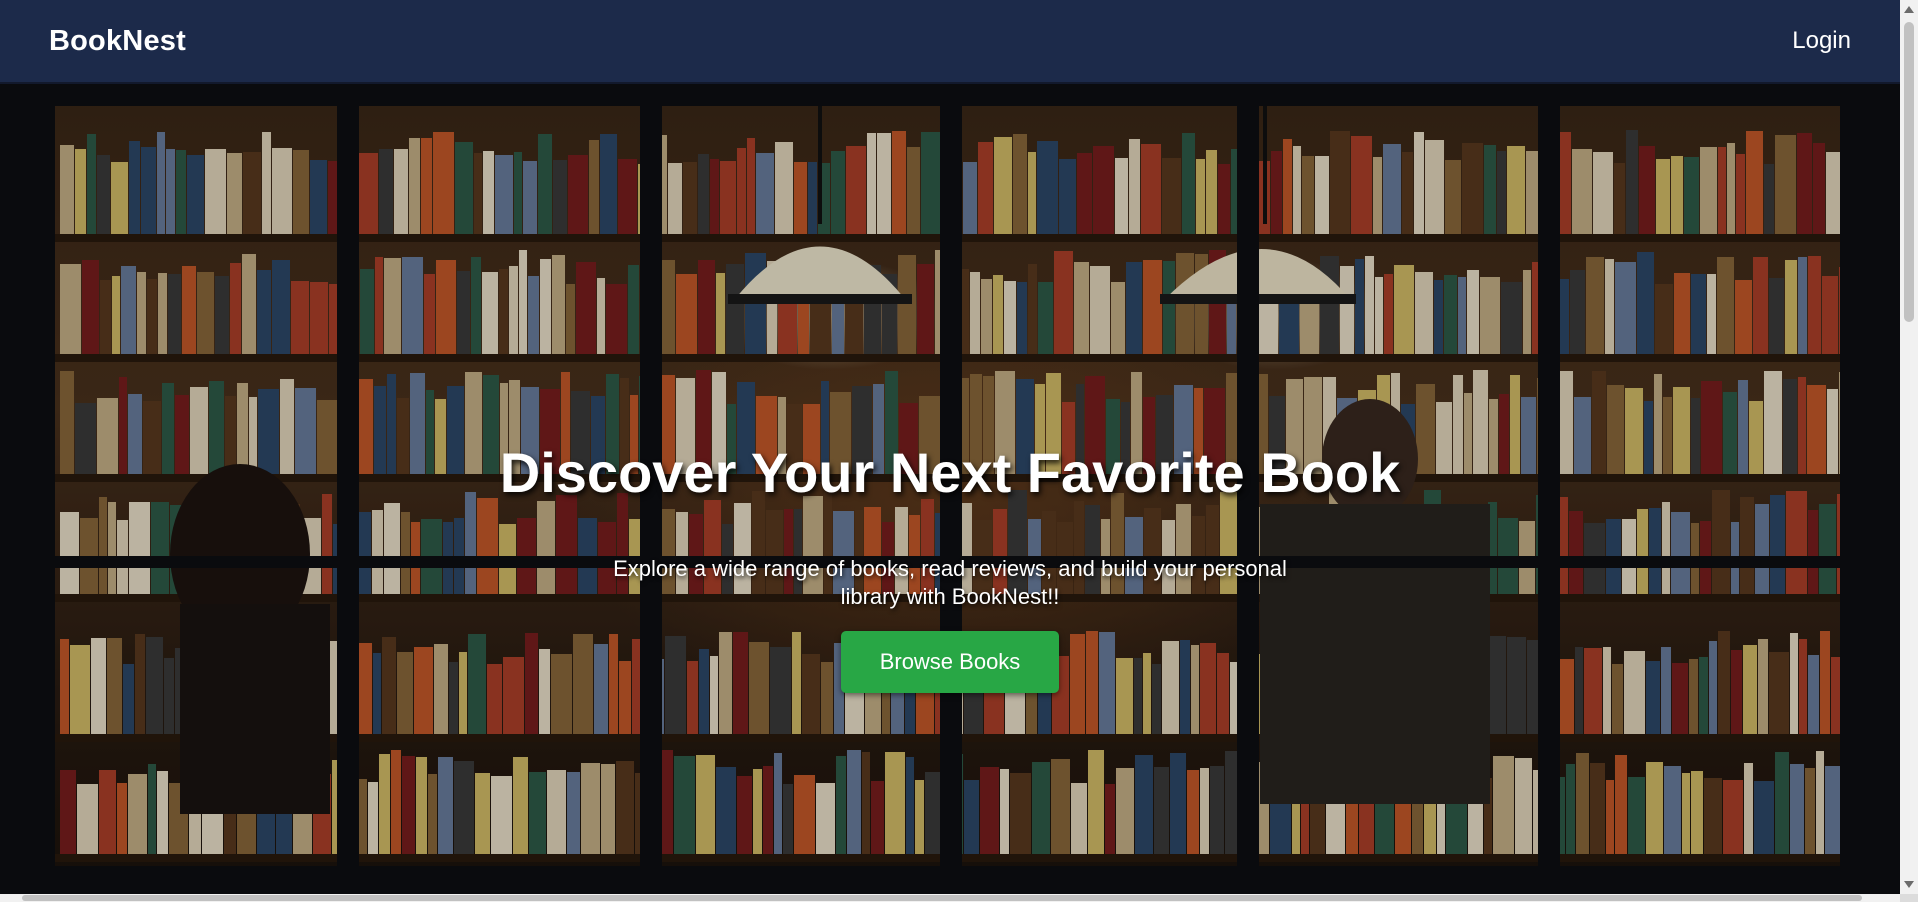 The width and height of the screenshot is (1918, 902). What do you see at coordinates (117, 41) in the screenshot?
I see `brand-logo: BookNest` at bounding box center [117, 41].